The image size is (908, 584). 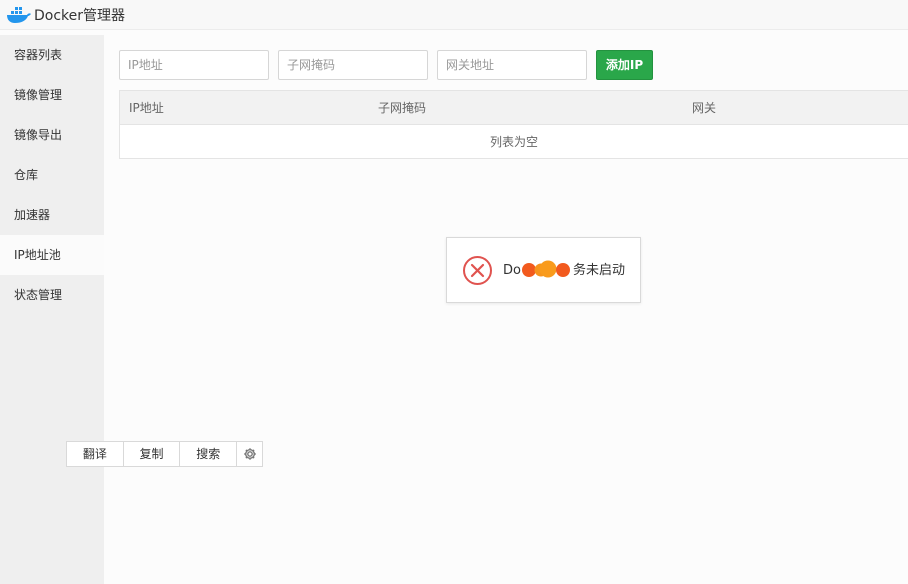 I want to click on ip-table: IP地址 子网掩码 网关 列表为空, so click(x=513, y=124).